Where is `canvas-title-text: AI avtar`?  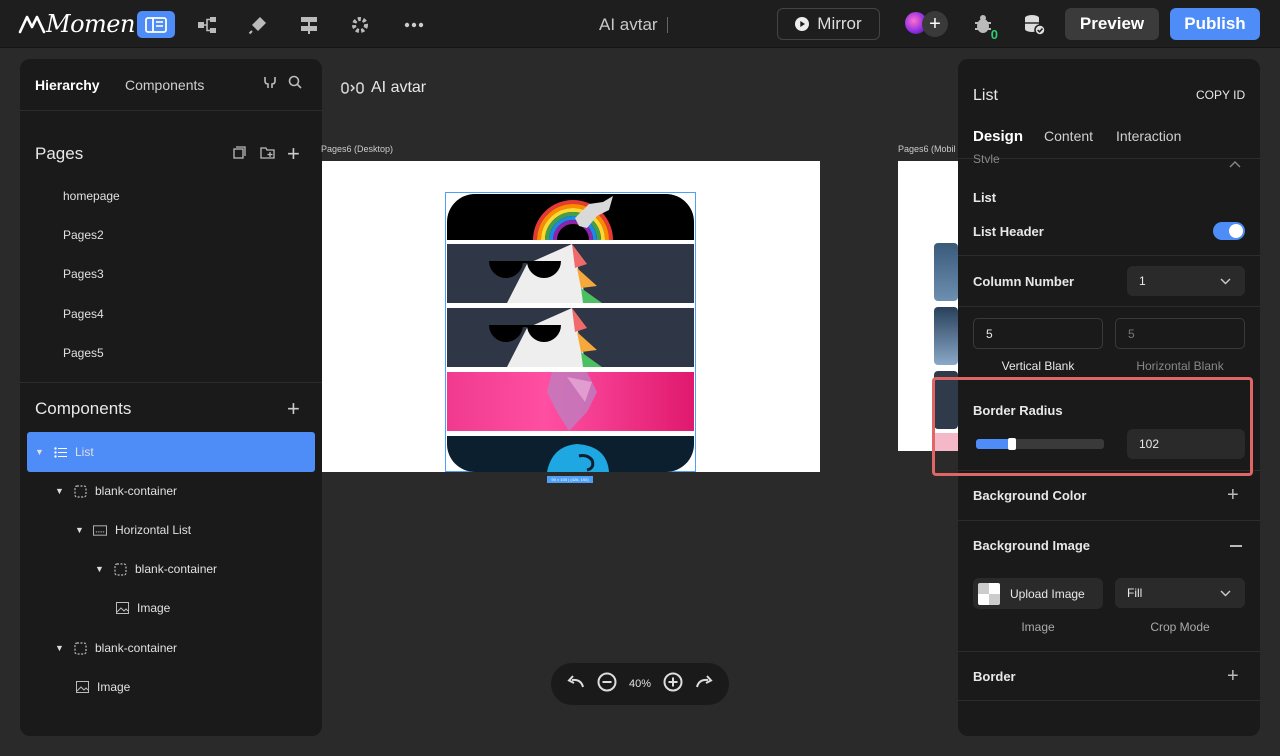 canvas-title-text: AI avtar is located at coordinates (399, 87).